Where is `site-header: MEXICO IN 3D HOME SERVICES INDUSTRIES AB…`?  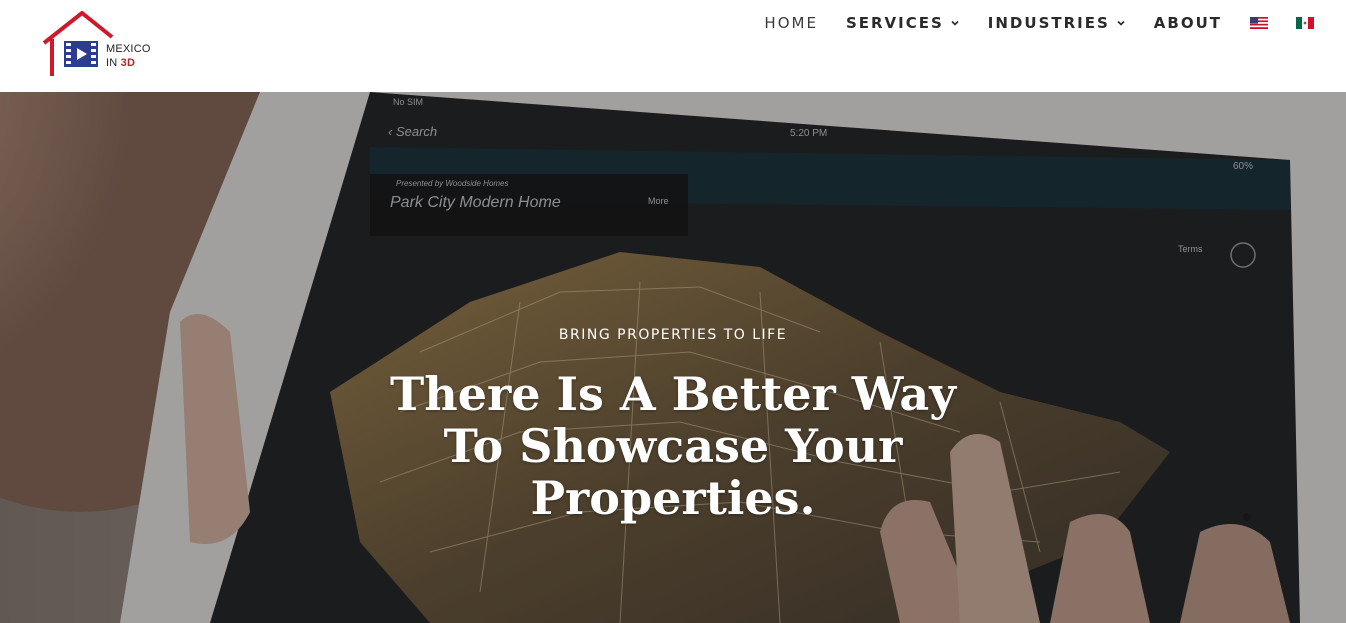
site-header: MEXICO IN 3D HOME SERVICES INDUSTRIES AB… is located at coordinates (673, 46).